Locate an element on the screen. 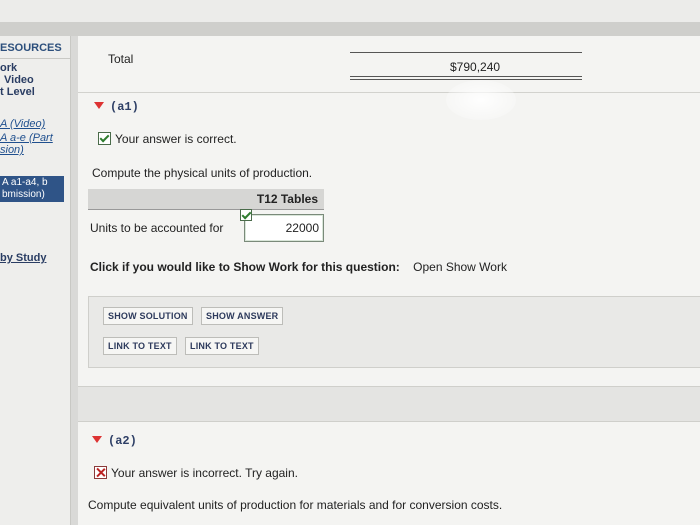 The width and height of the screenshot is (700, 525). total-top-rule is located at coordinates (466, 52).